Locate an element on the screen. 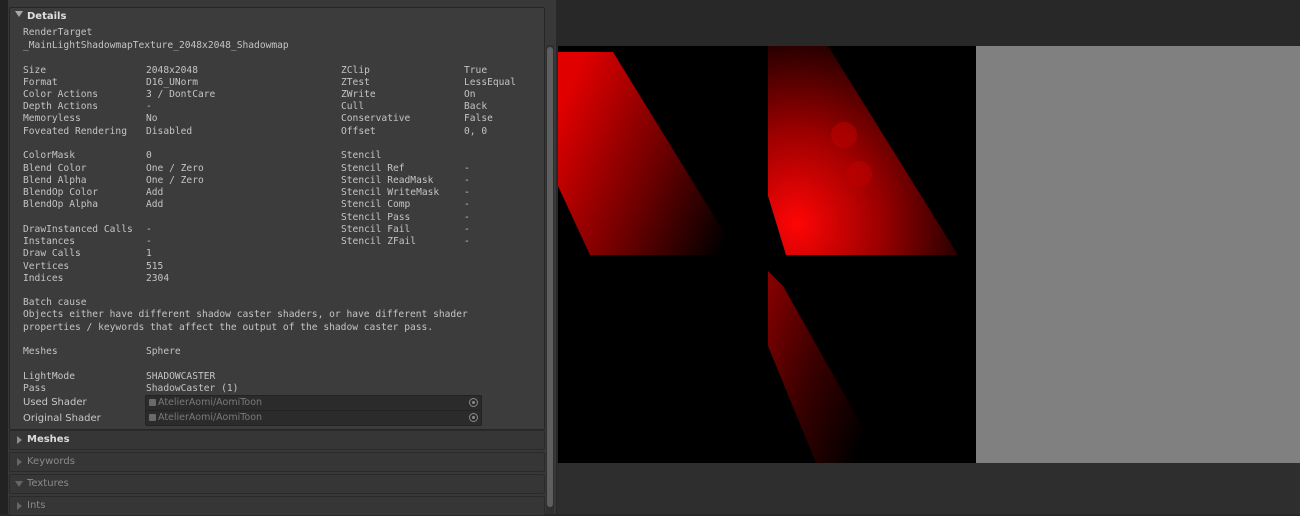 The width and height of the screenshot is (1300, 516). blendop-color-label: BlendOp Color is located at coordinates (61, 192).